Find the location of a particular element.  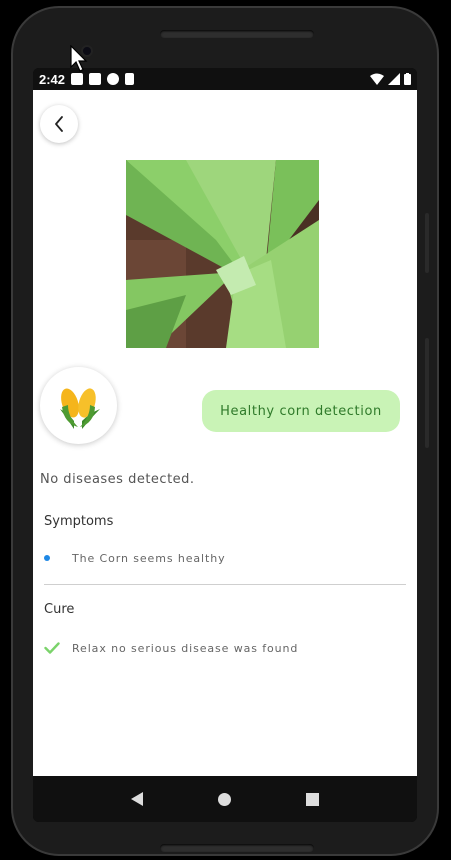

wifi-icon is located at coordinates (377, 79).